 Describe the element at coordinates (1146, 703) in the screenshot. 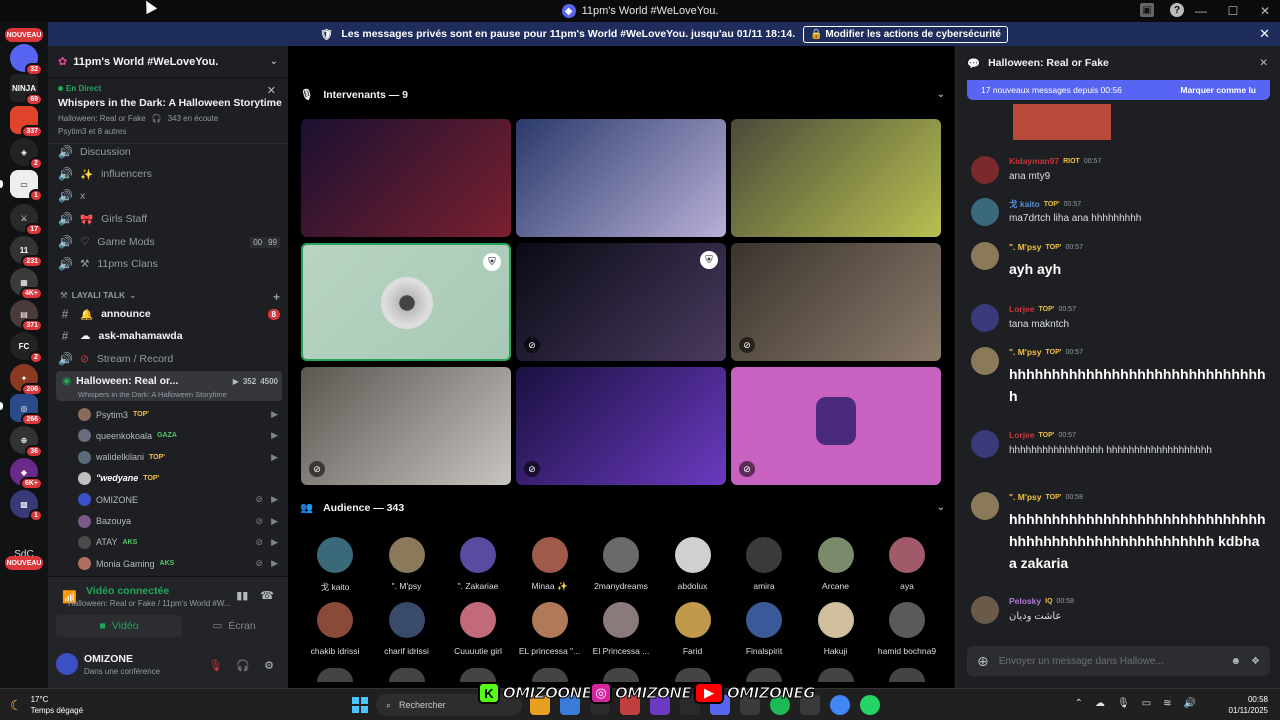

I see `monitor-icon: ▭` at that location.